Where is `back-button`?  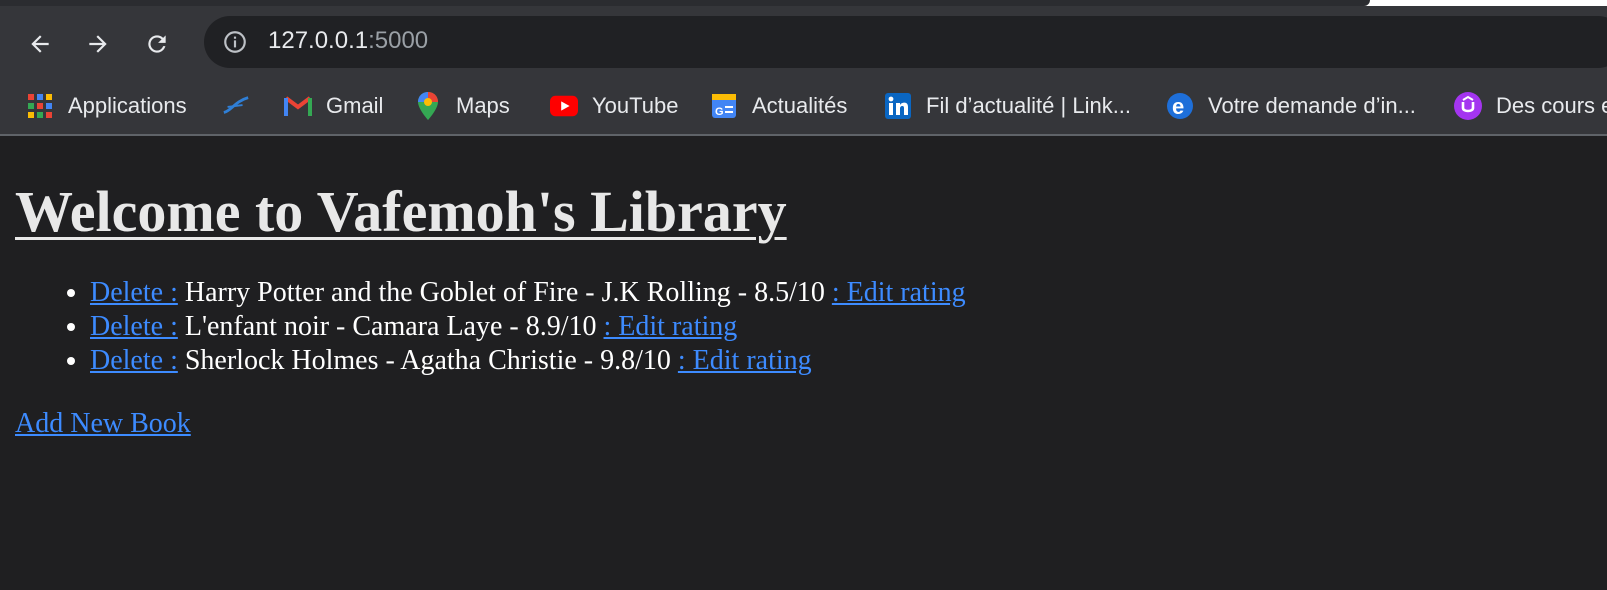 back-button is located at coordinates (40, 44).